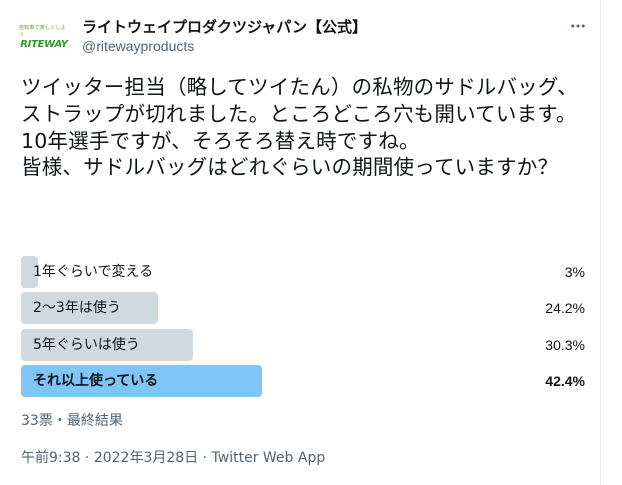 The height and width of the screenshot is (485, 622). I want to click on poll-option-label: 1年ぐらいで変える, so click(93, 272).